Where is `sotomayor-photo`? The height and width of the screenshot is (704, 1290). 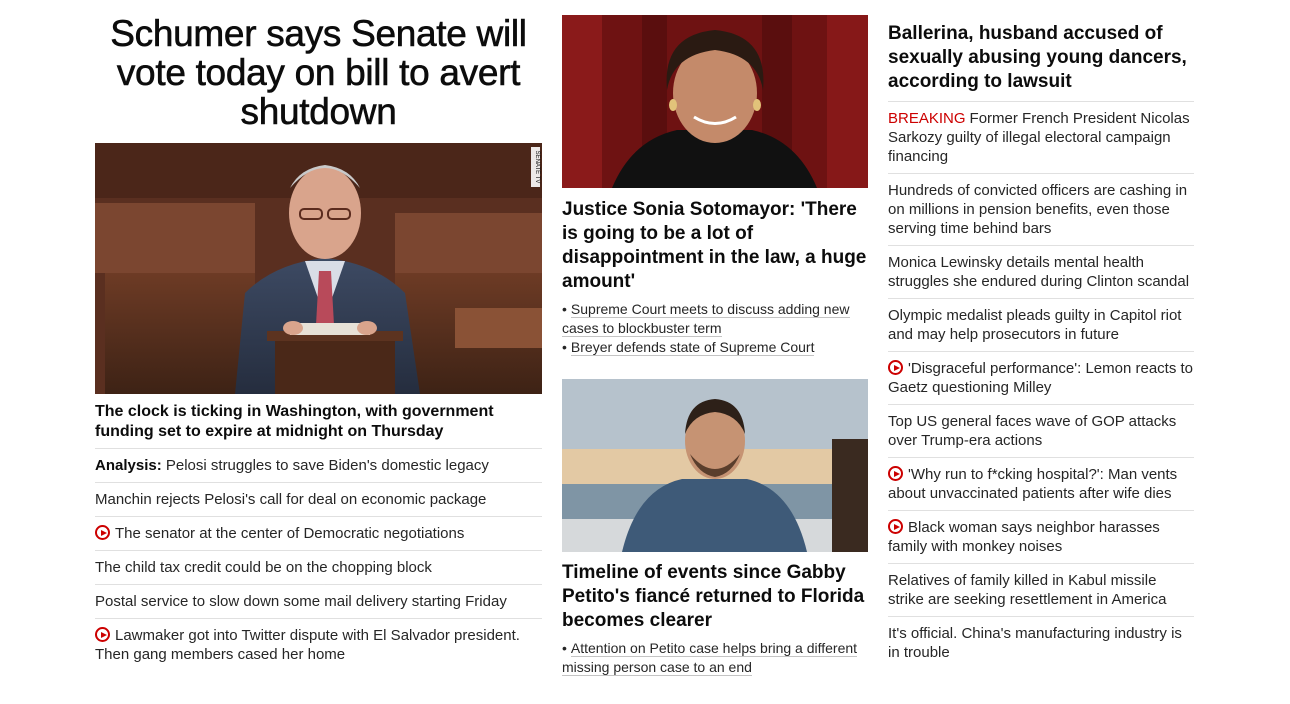
sotomayor-photo is located at coordinates (715, 101).